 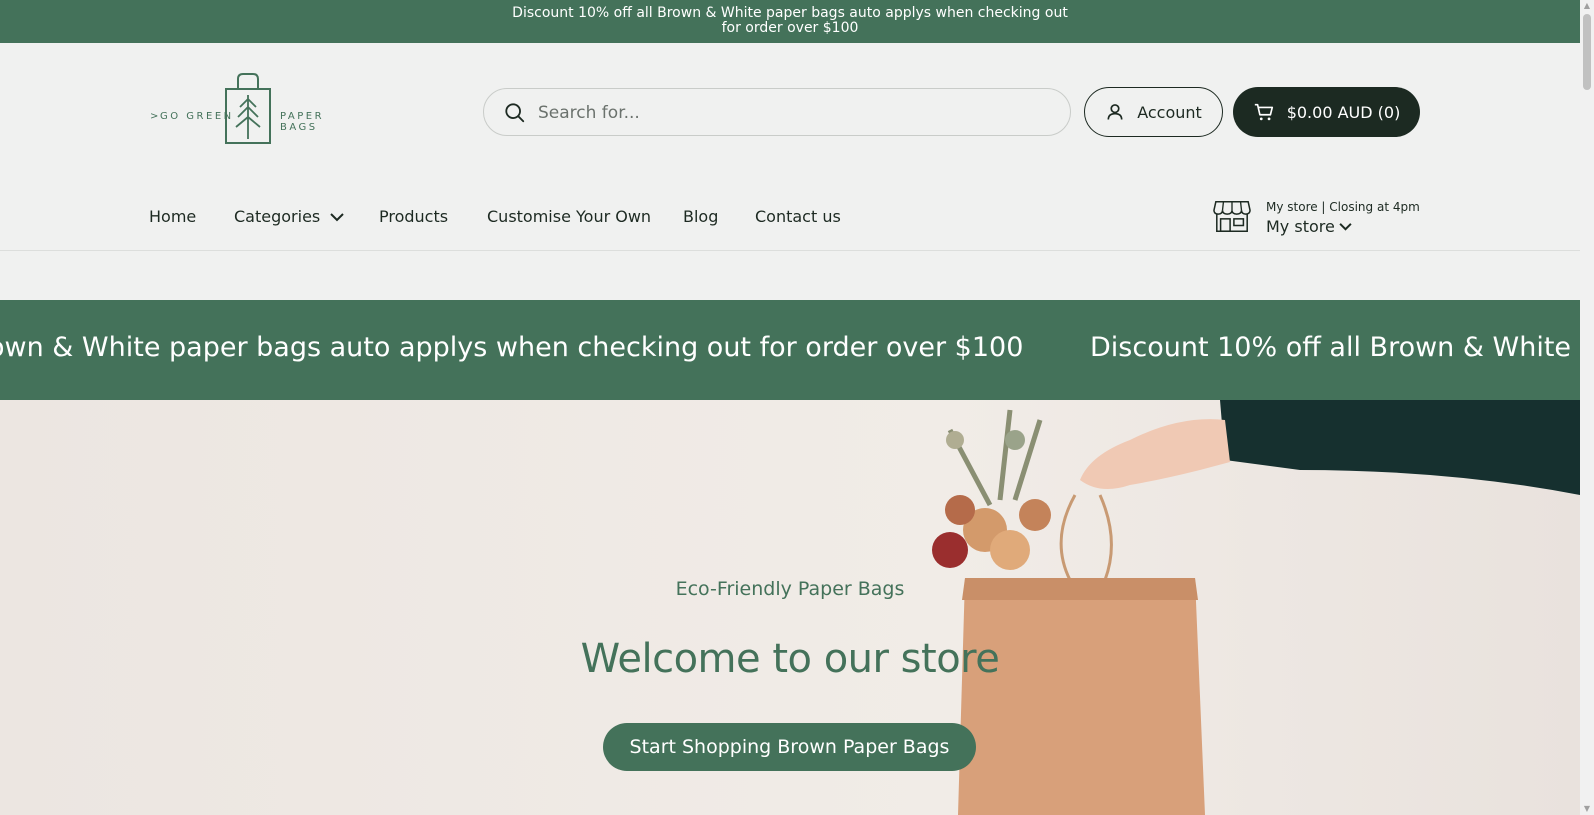 What do you see at coordinates (1587, 407) in the screenshot?
I see `scrollbar: ▲ ▼` at bounding box center [1587, 407].